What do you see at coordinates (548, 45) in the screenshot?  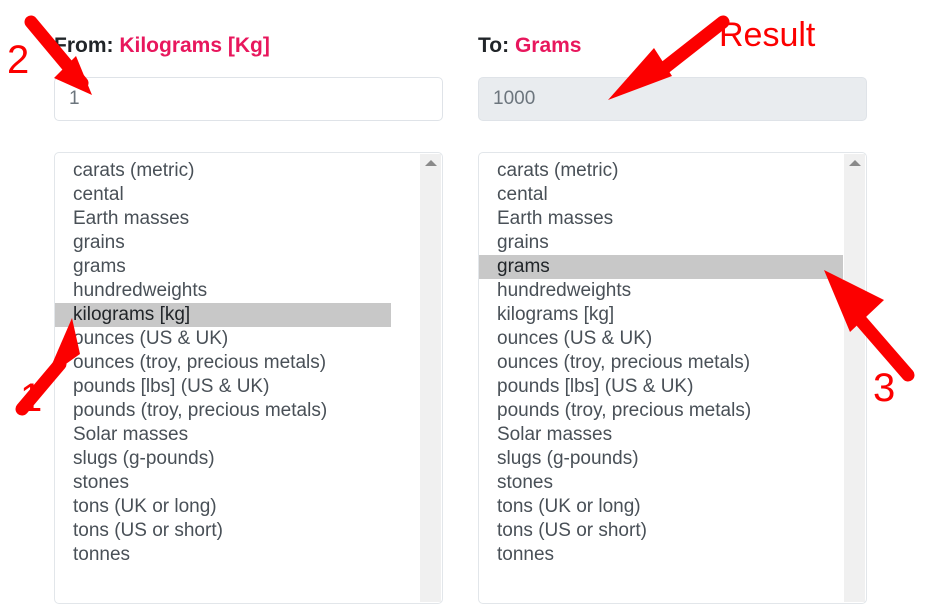 I see `target-unit-name: Grams` at bounding box center [548, 45].